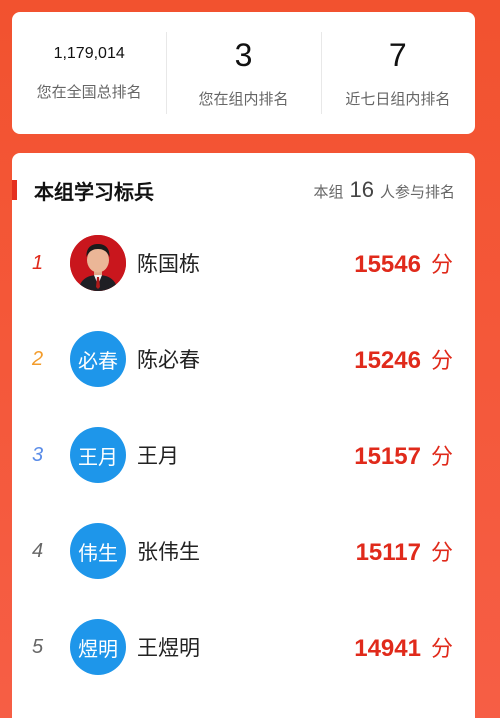 This screenshot has height=718, width=500. What do you see at coordinates (243, 99) in the screenshot?
I see `group-rank-label: 您在组内排名` at bounding box center [243, 99].